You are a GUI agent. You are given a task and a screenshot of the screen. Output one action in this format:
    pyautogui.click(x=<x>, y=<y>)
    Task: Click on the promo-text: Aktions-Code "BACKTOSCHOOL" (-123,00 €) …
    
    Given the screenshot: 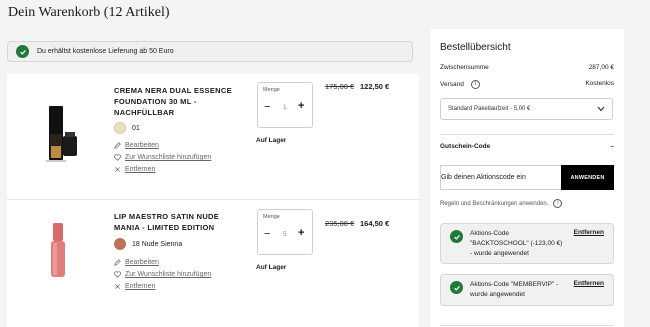 What is the action you would take?
    pyautogui.click(x=516, y=243)
    